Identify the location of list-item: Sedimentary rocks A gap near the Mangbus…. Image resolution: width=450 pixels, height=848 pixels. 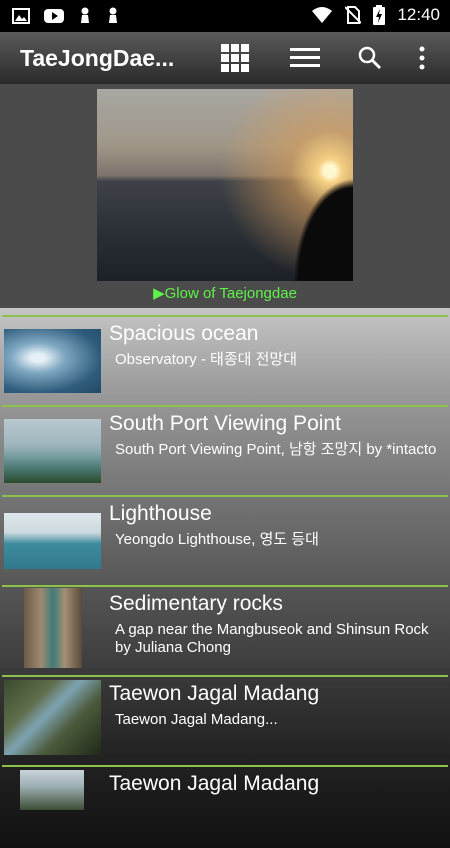
(225, 625).